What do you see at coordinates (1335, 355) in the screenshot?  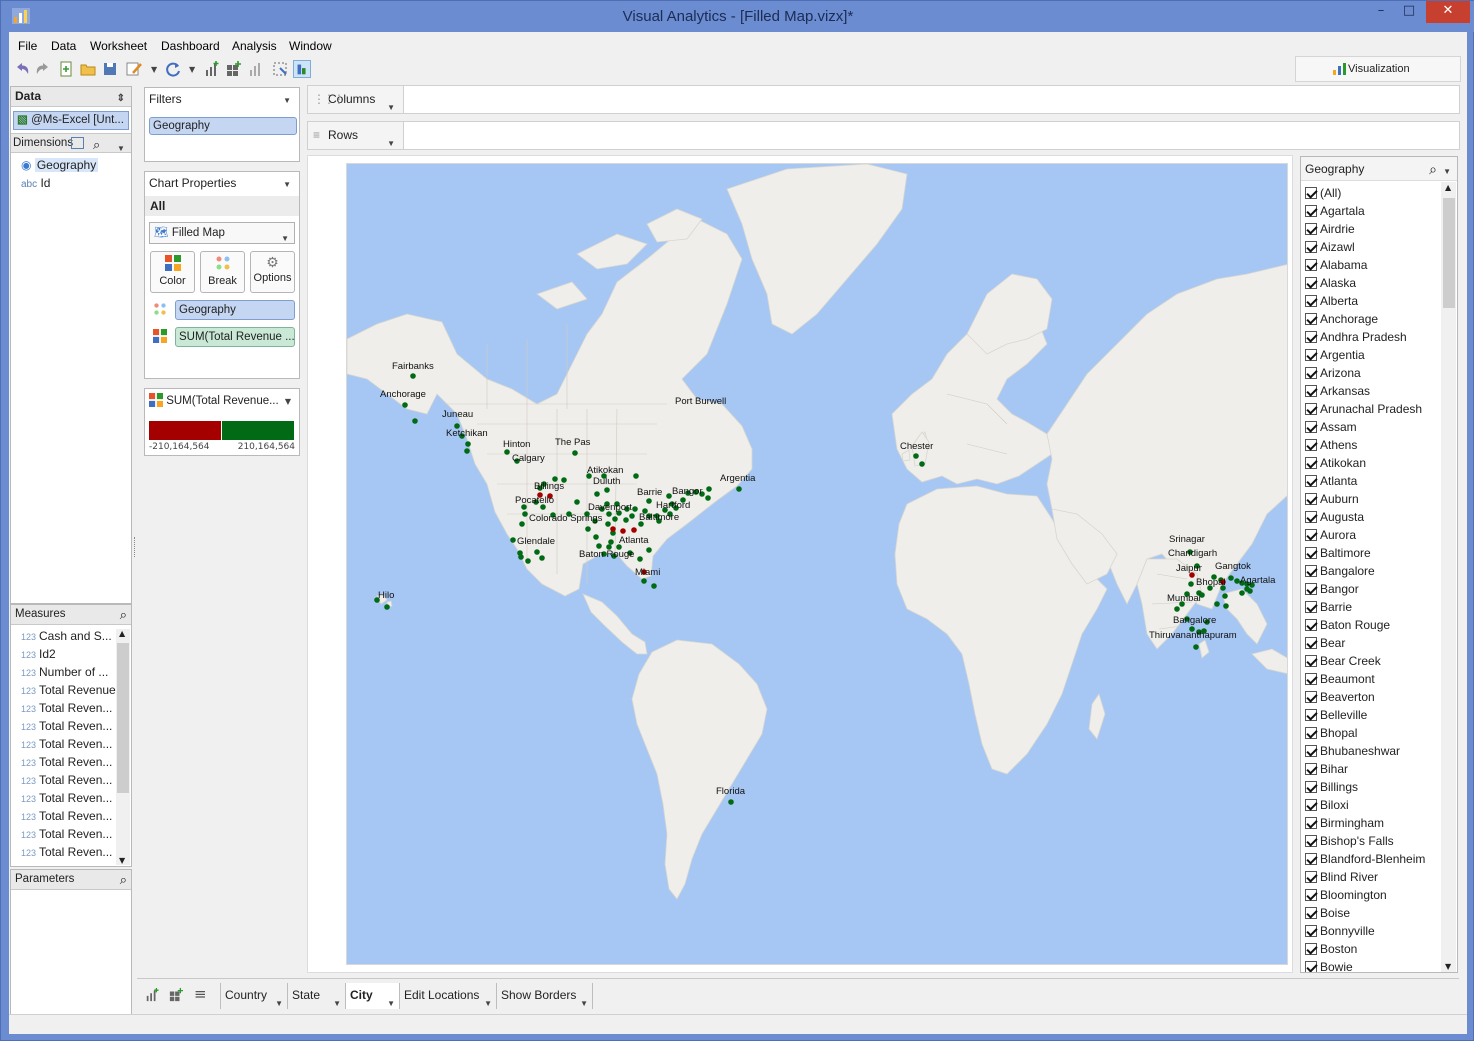 I see `geography-filter-item: Argentia` at bounding box center [1335, 355].